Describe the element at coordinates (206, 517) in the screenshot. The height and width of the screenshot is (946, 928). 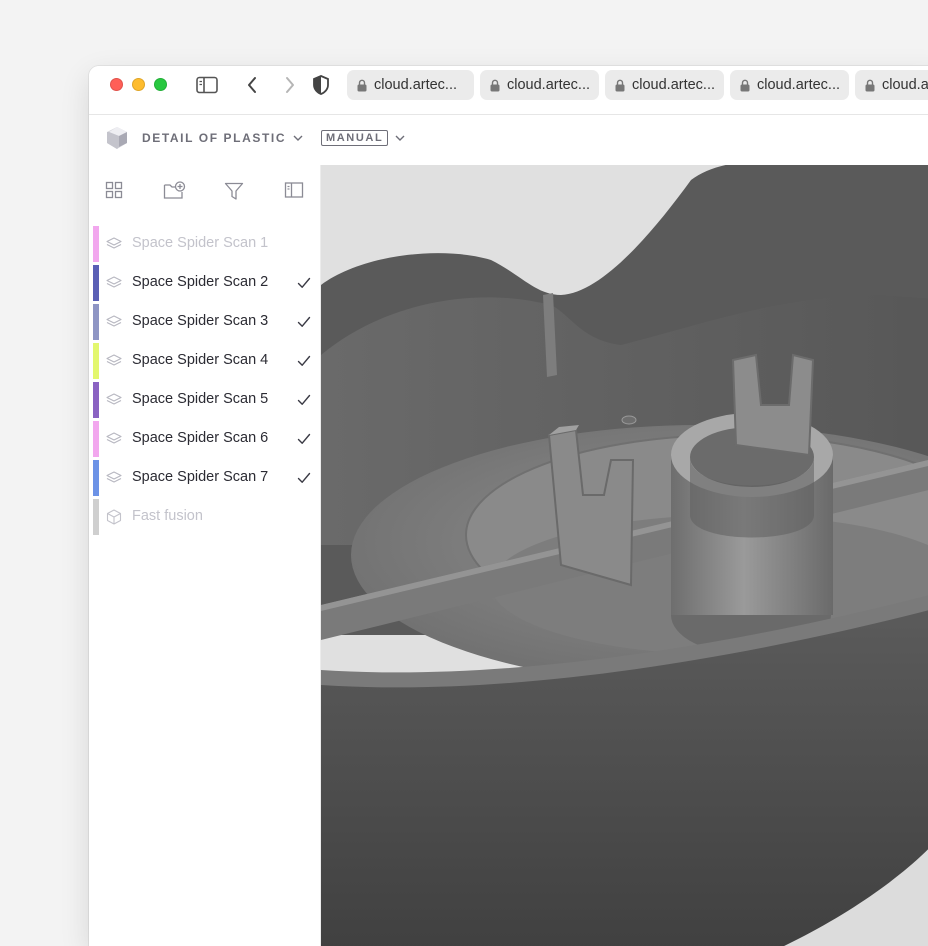
I see `scan-list-item: Fast fusion` at that location.